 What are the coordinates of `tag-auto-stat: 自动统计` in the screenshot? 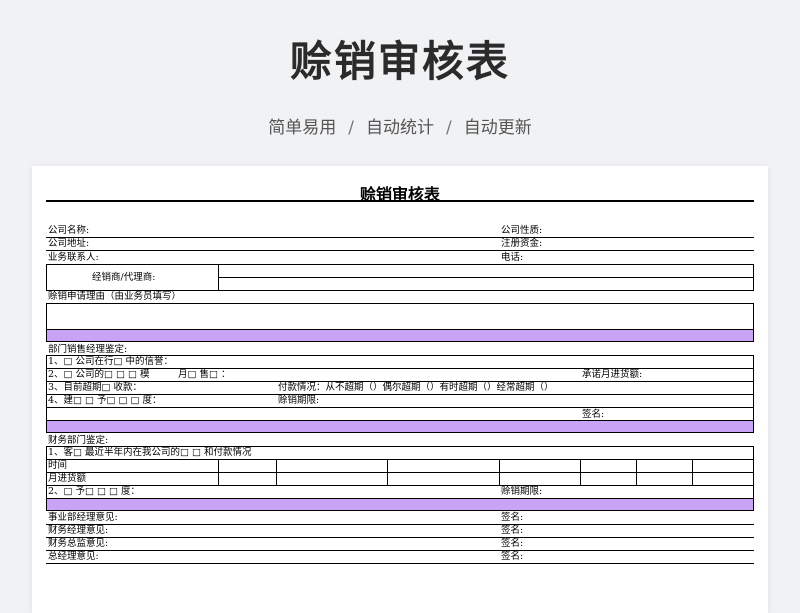 It's located at (400, 128).